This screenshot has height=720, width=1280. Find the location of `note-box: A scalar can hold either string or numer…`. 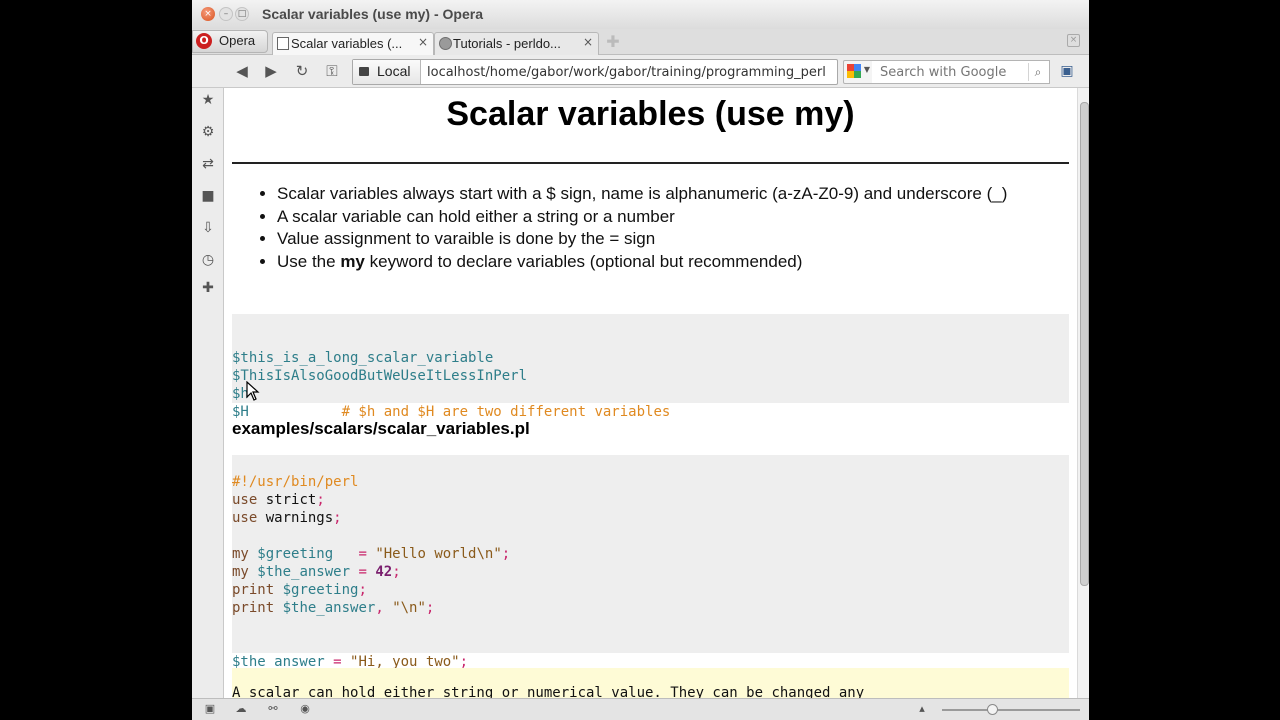

note-box: A scalar can hold either string or numer… is located at coordinates (650, 683).